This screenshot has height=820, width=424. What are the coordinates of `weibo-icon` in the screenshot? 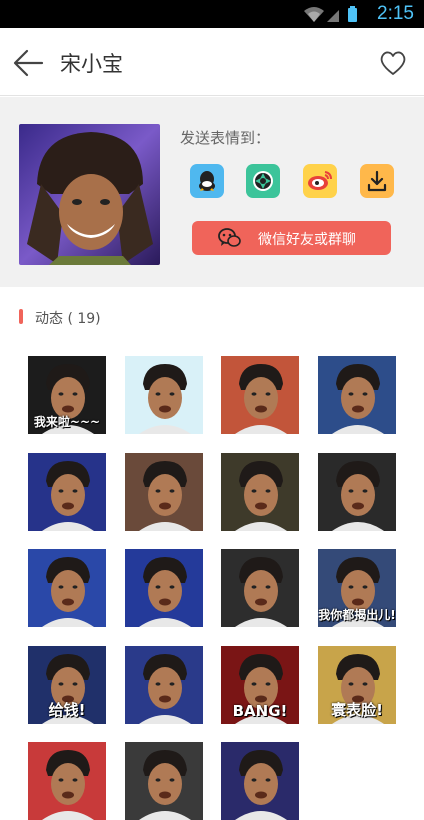 It's located at (320, 180).